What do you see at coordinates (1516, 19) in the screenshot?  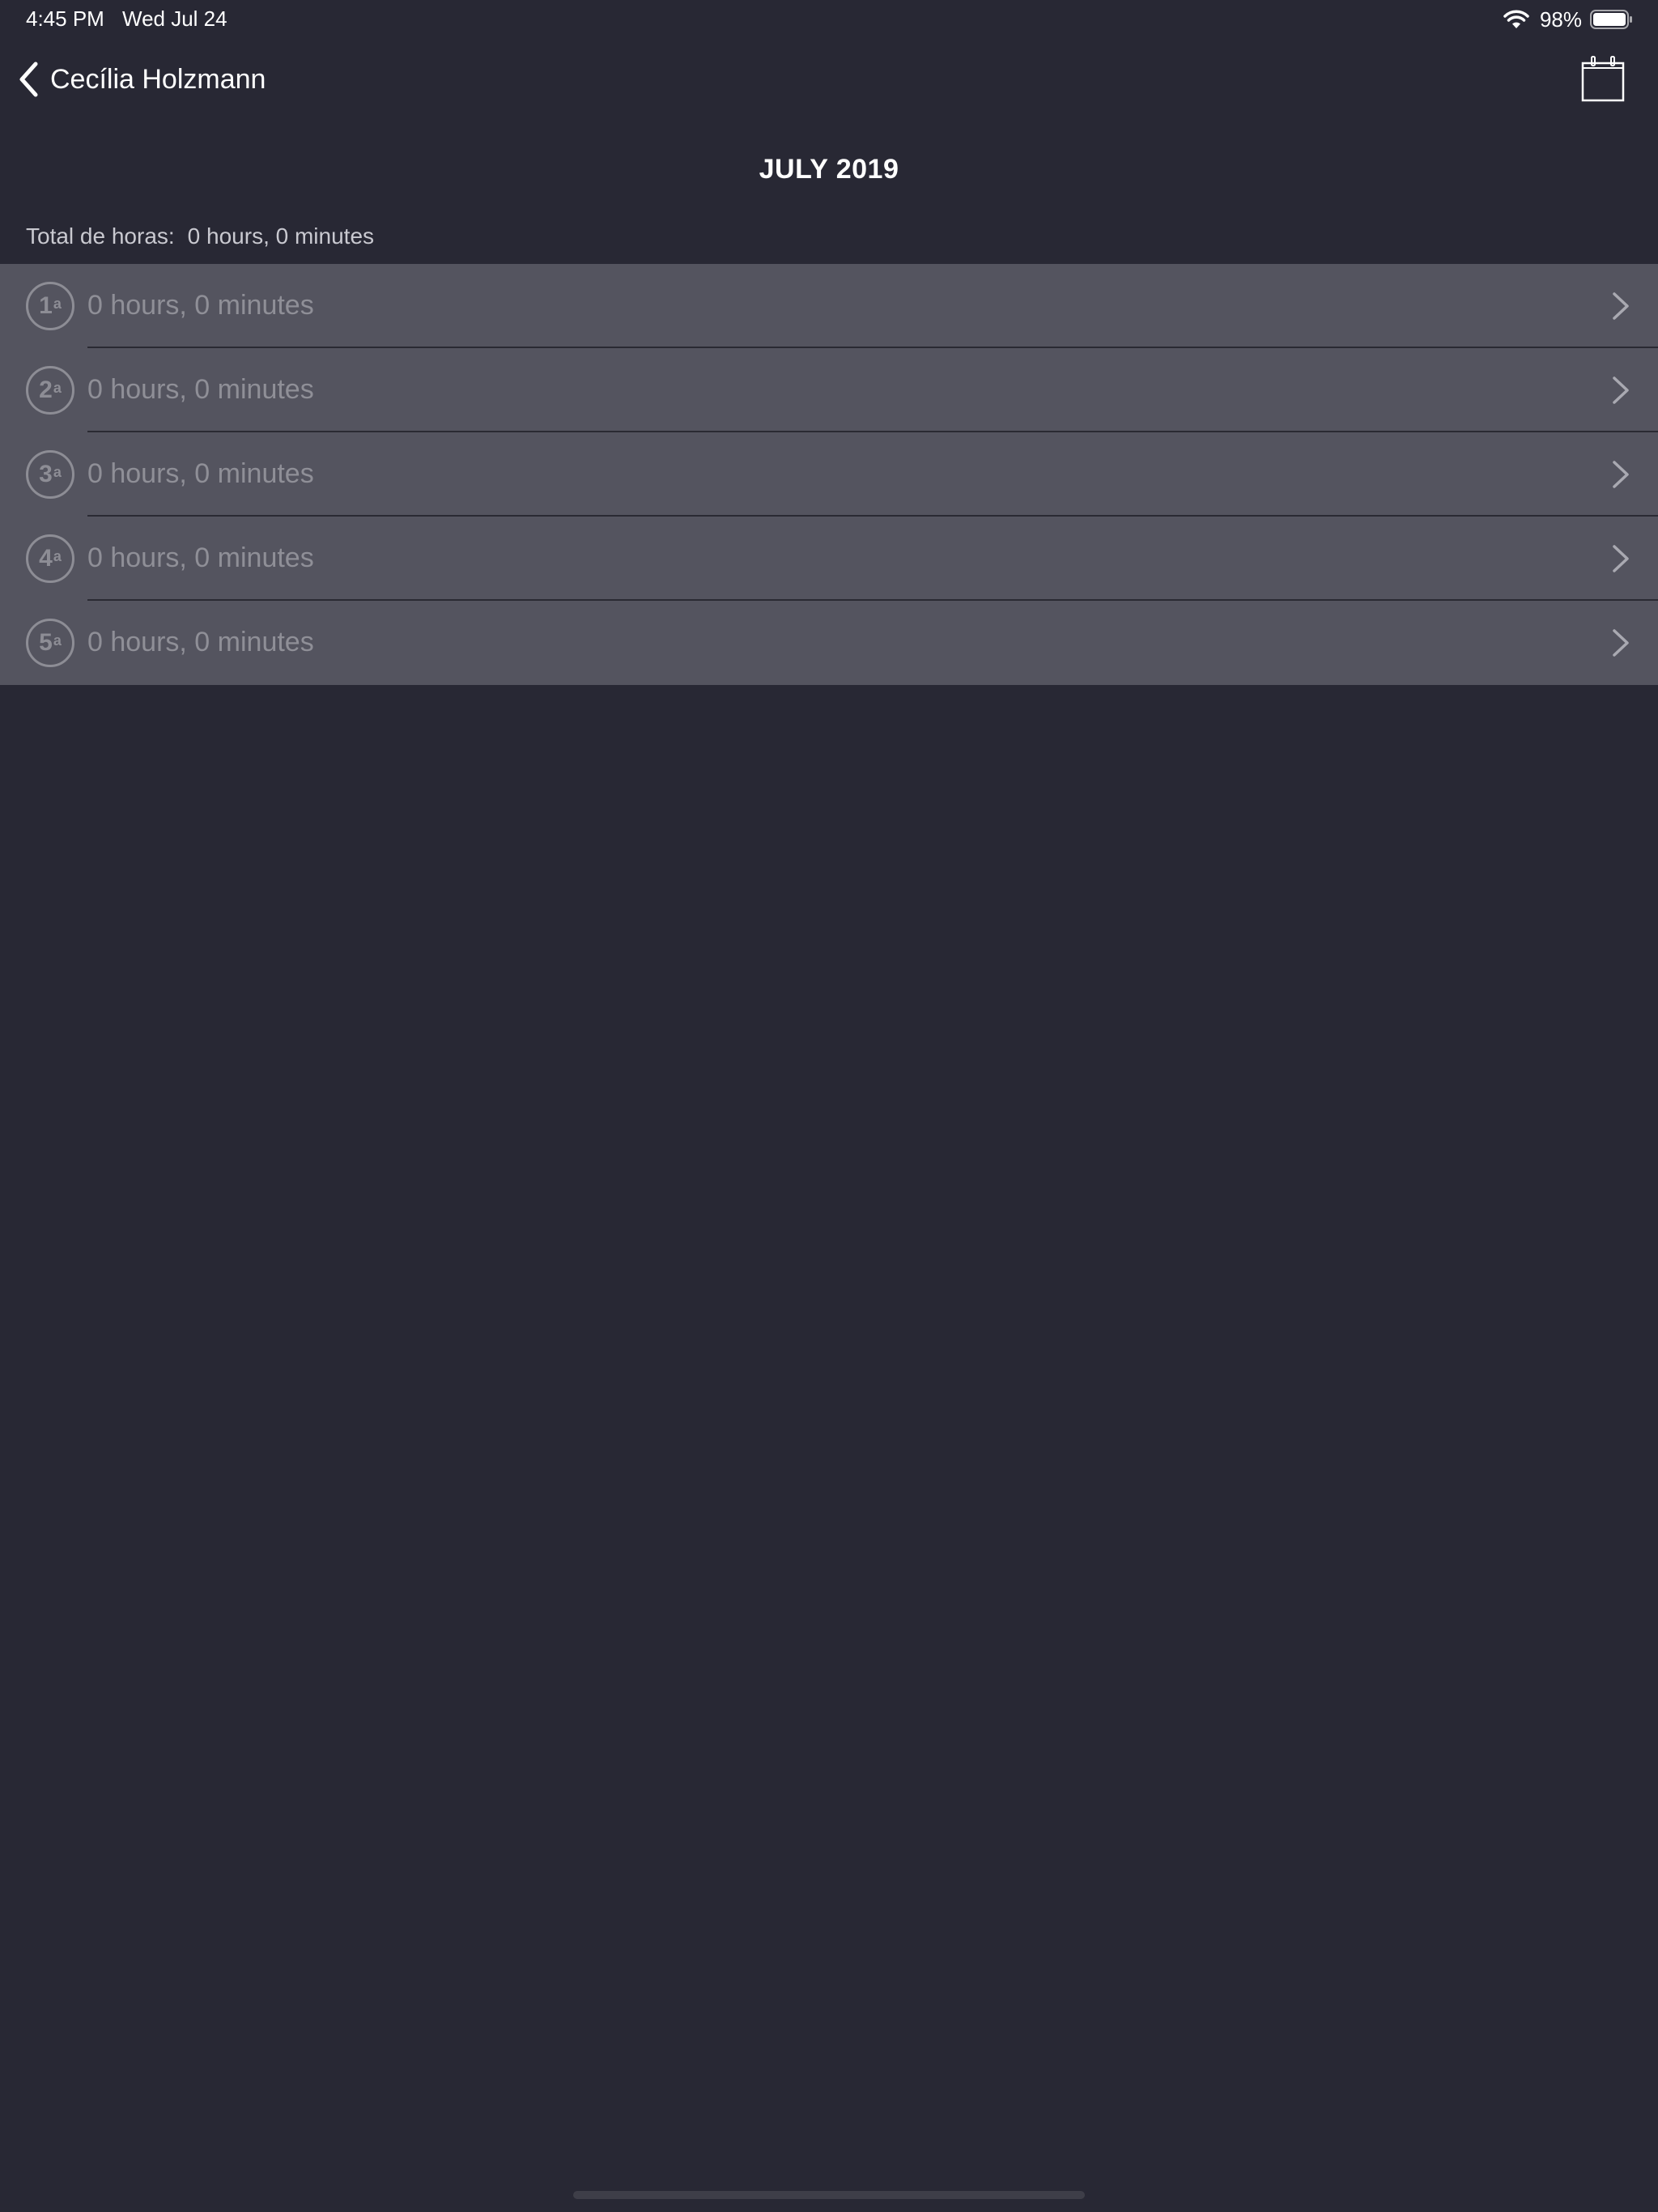 I see `wifi-icon` at bounding box center [1516, 19].